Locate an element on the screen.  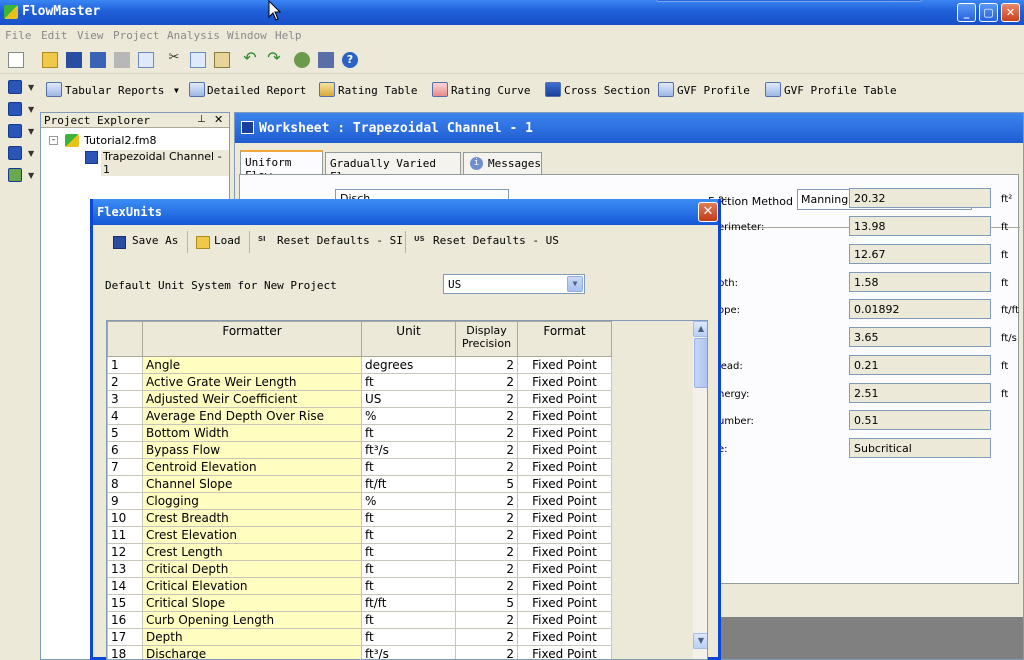
table-row: 11 Crest Elevation ft 2 Fixed Point is located at coordinates (359, 535).